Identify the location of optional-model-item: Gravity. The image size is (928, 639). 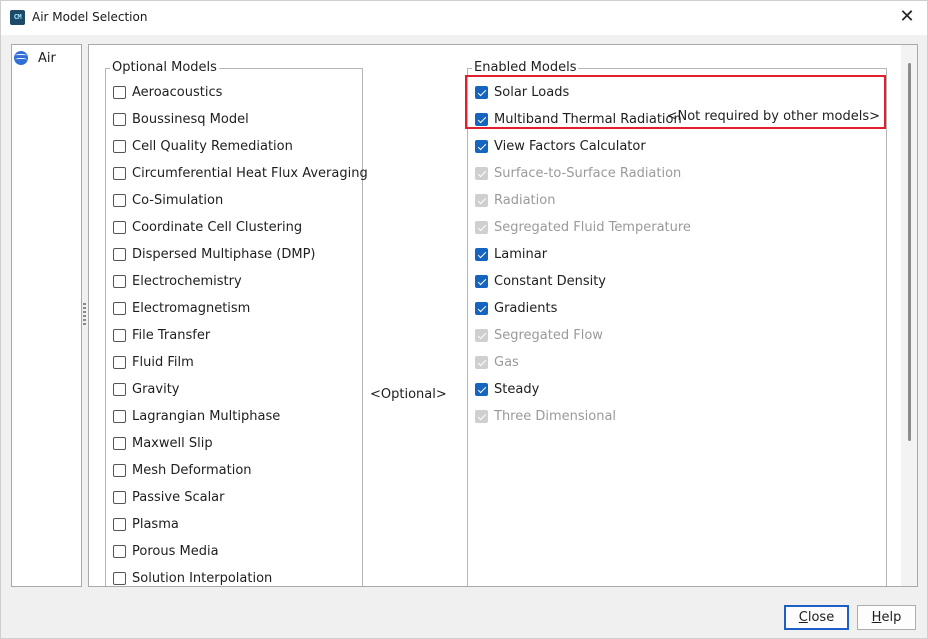
(146, 389).